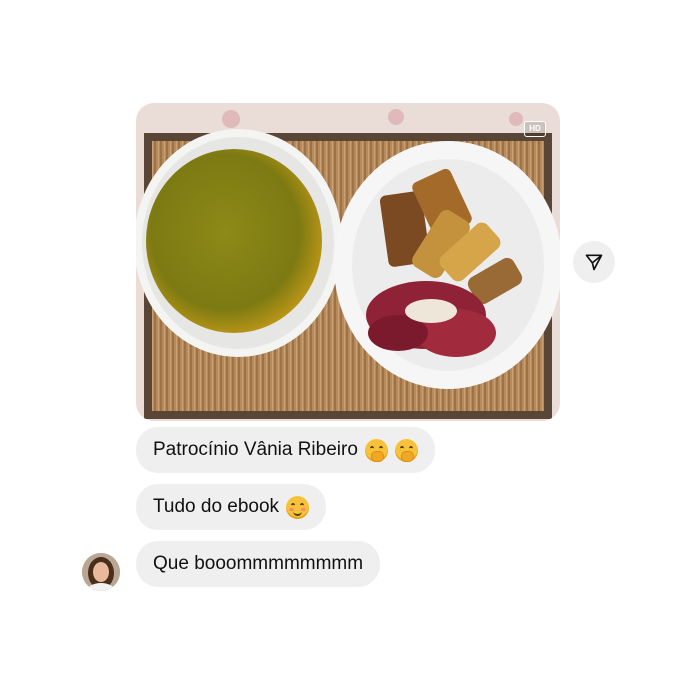 Image resolution: width=700 pixels, height=700 pixels. I want to click on message-bubble: Patrocínio Vânia Ribeiro, so click(285, 450).